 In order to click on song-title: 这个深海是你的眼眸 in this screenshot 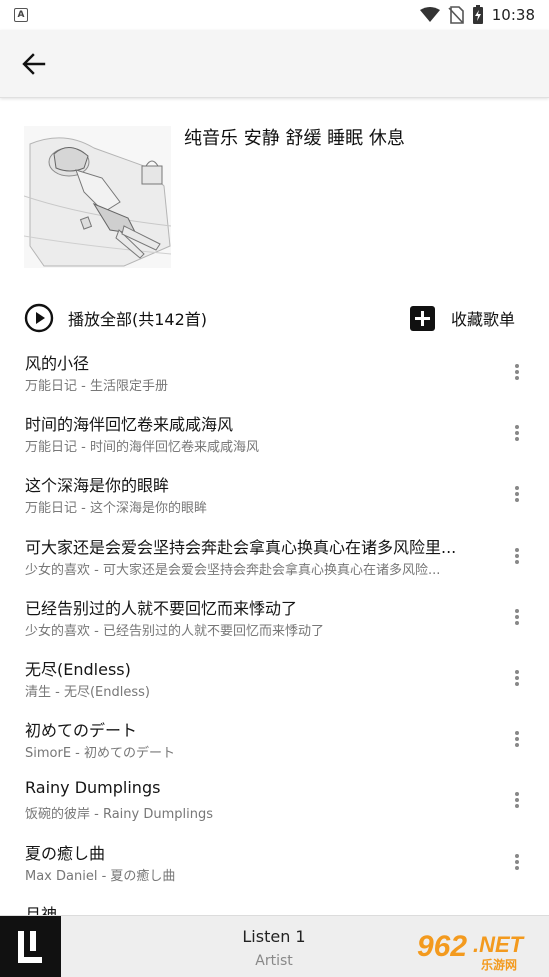, I will do `click(97, 486)`.